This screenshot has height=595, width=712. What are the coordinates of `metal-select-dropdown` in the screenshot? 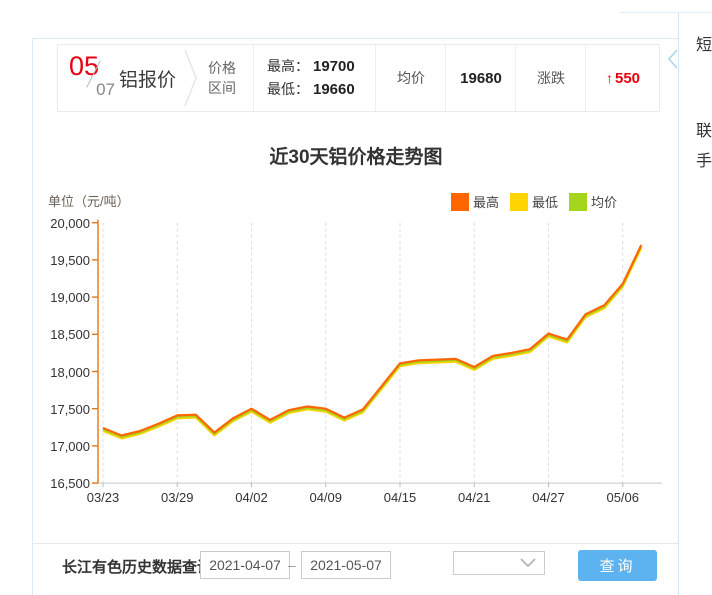 It's located at (499, 563).